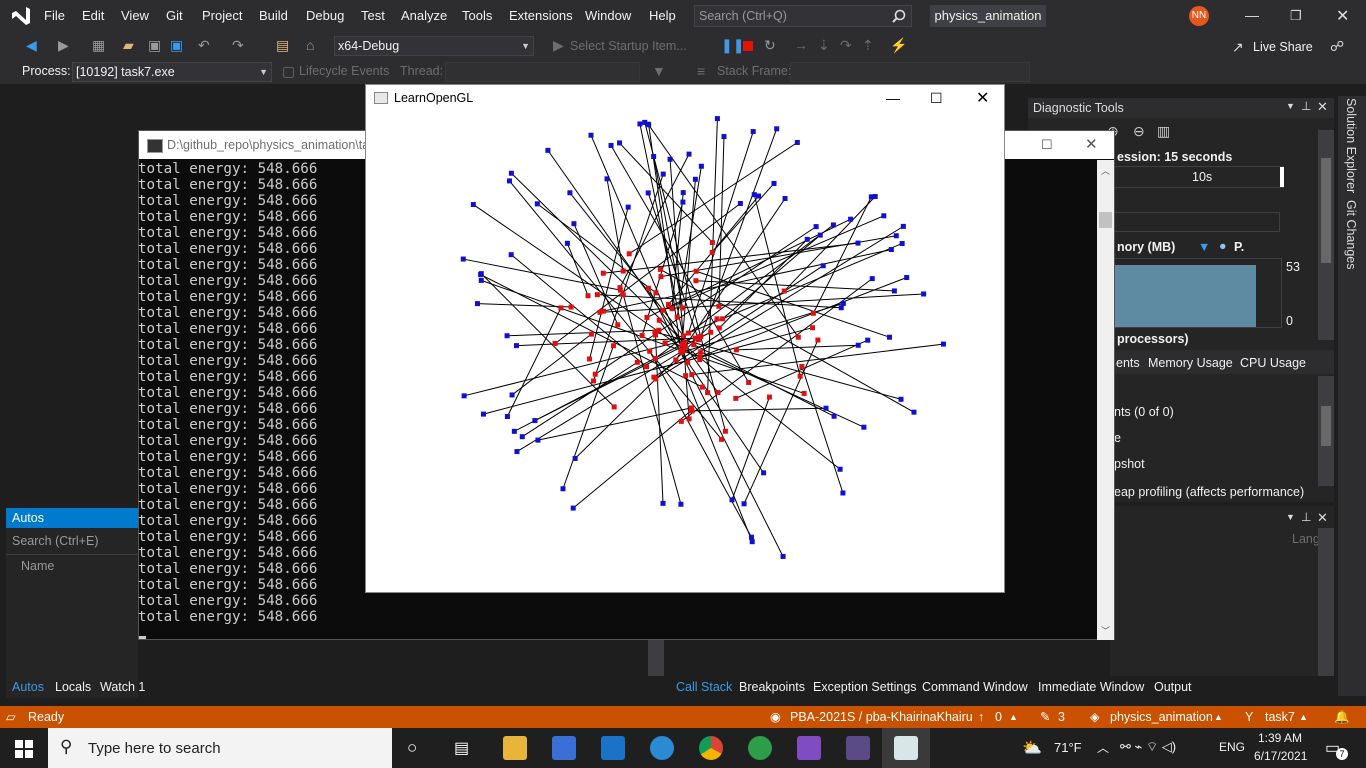  What do you see at coordinates (1105, 630) in the screenshot?
I see `scroll-down-icon: ﹀` at bounding box center [1105, 630].